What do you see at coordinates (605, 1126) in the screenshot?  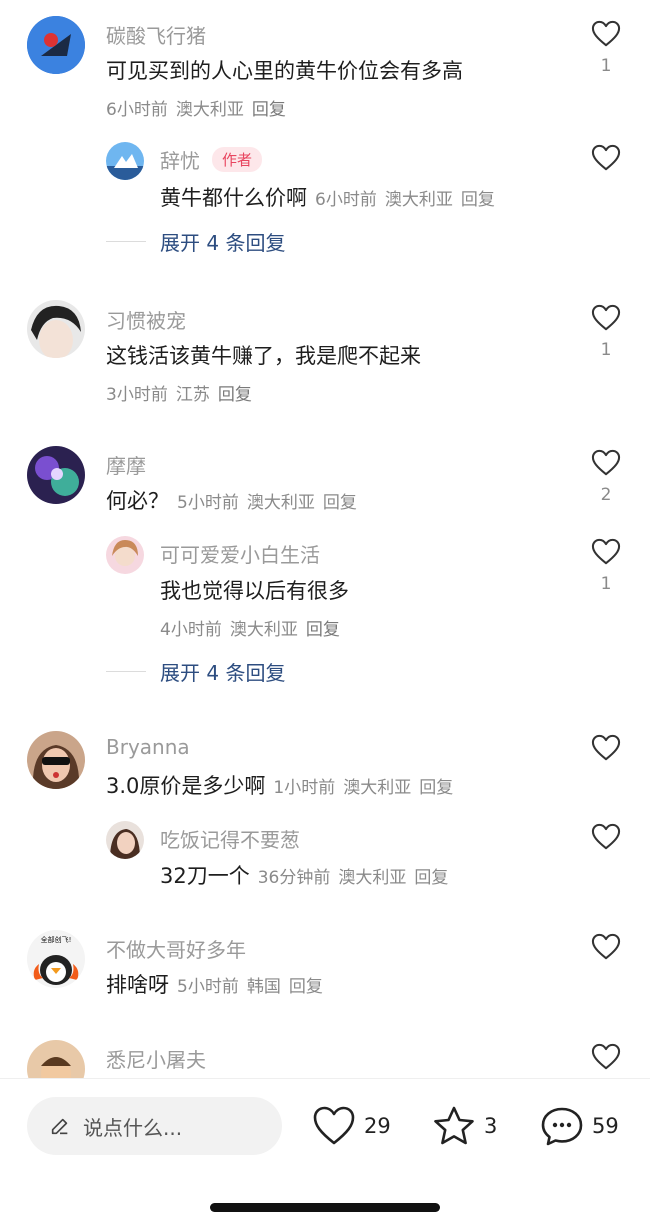 I see `comment-count: 59` at bounding box center [605, 1126].